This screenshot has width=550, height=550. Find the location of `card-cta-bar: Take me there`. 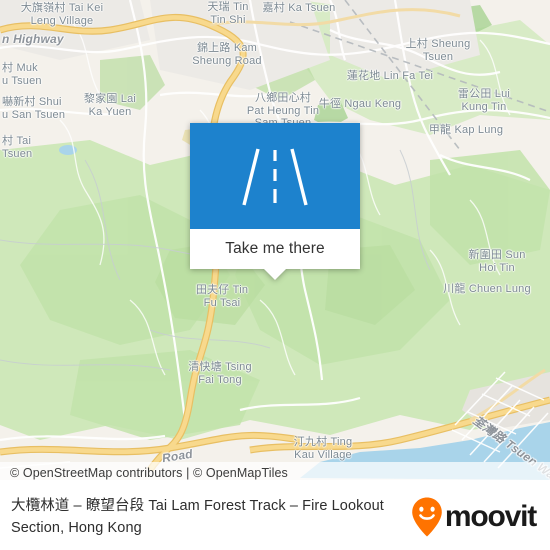

card-cta-bar: Take me there is located at coordinates (275, 249).